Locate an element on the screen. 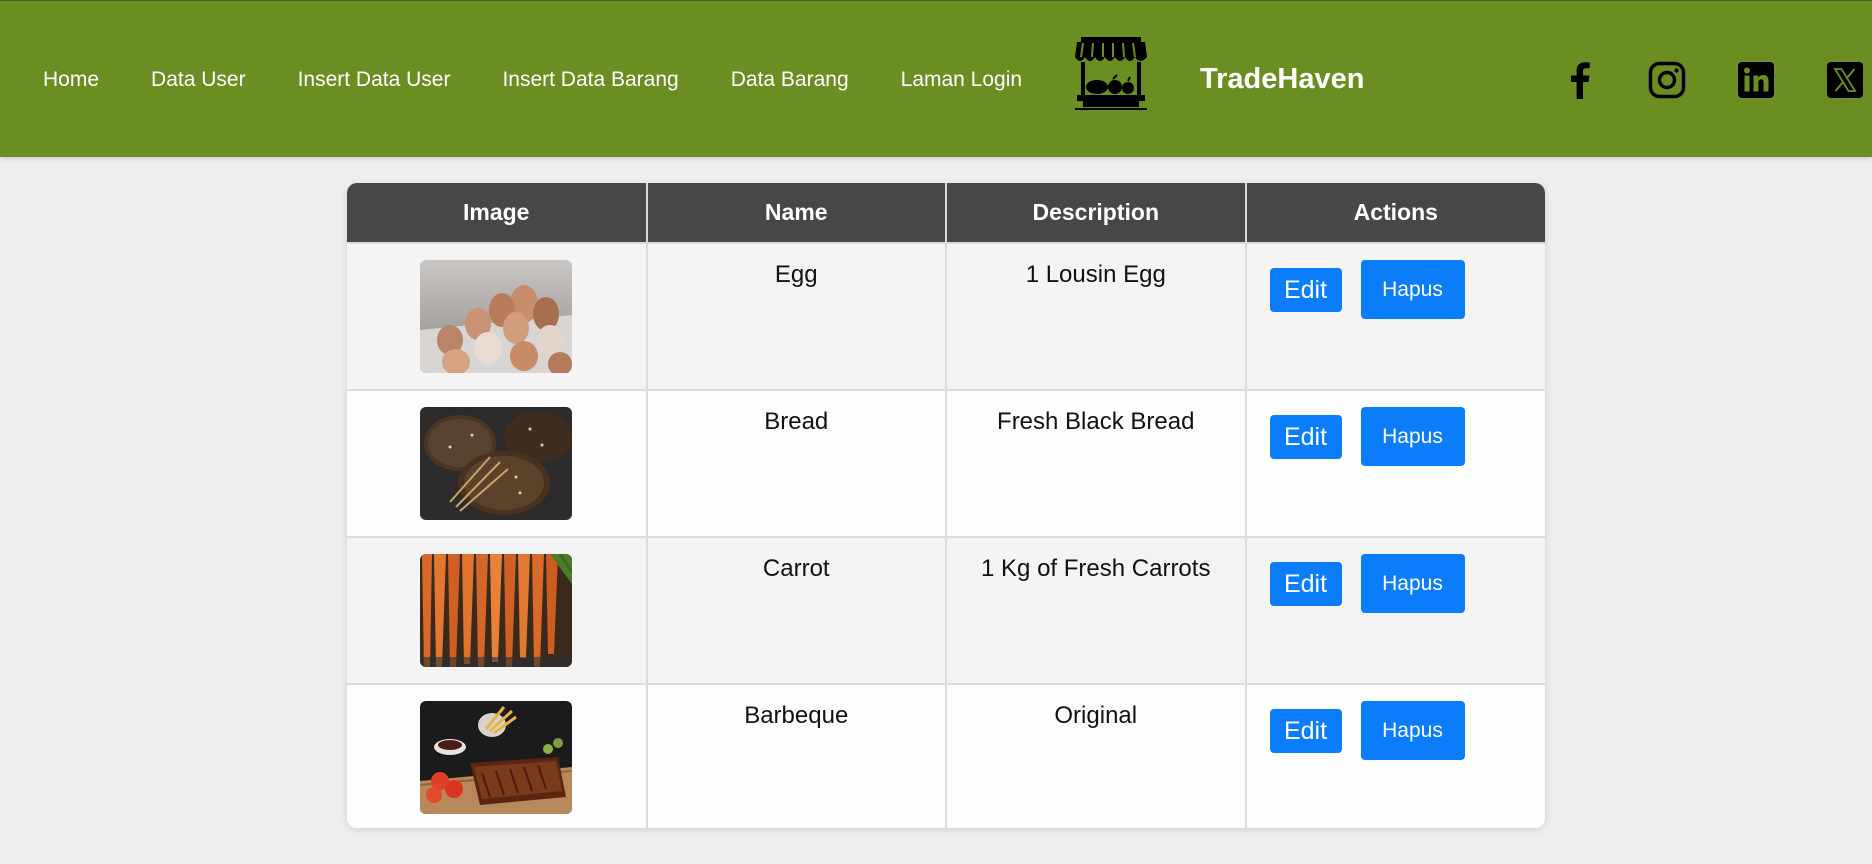  instagram-icon is located at coordinates (1667, 80).